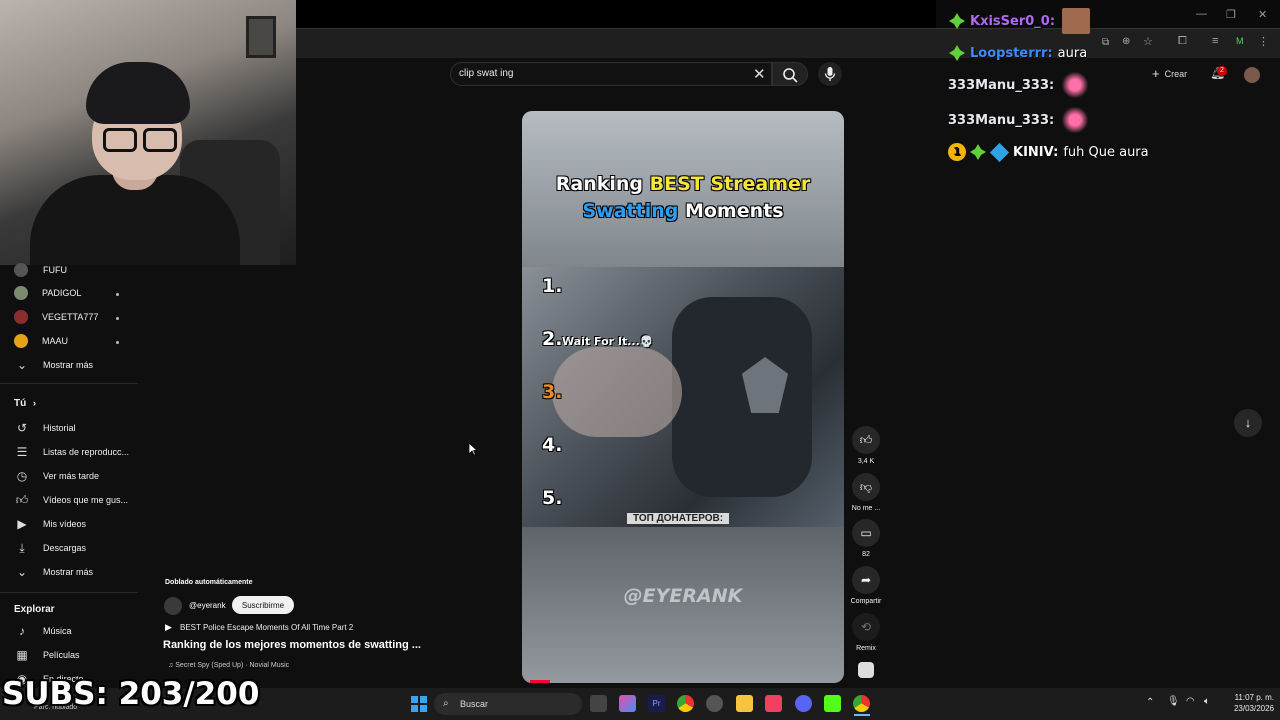  What do you see at coordinates (1248, 423) in the screenshot?
I see `next-short-button: ↓` at bounding box center [1248, 423].